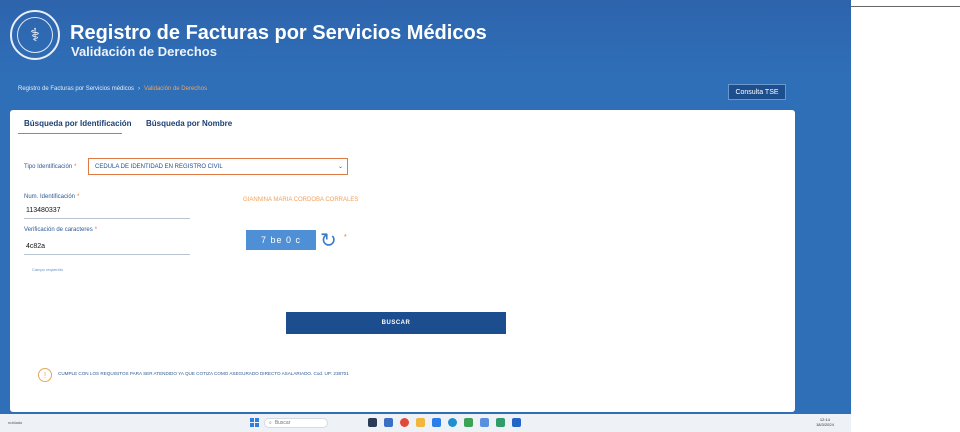  Describe the element at coordinates (296, 423) in the screenshot. I see `taskbar-search-input: ⌕ Buscar` at that location.